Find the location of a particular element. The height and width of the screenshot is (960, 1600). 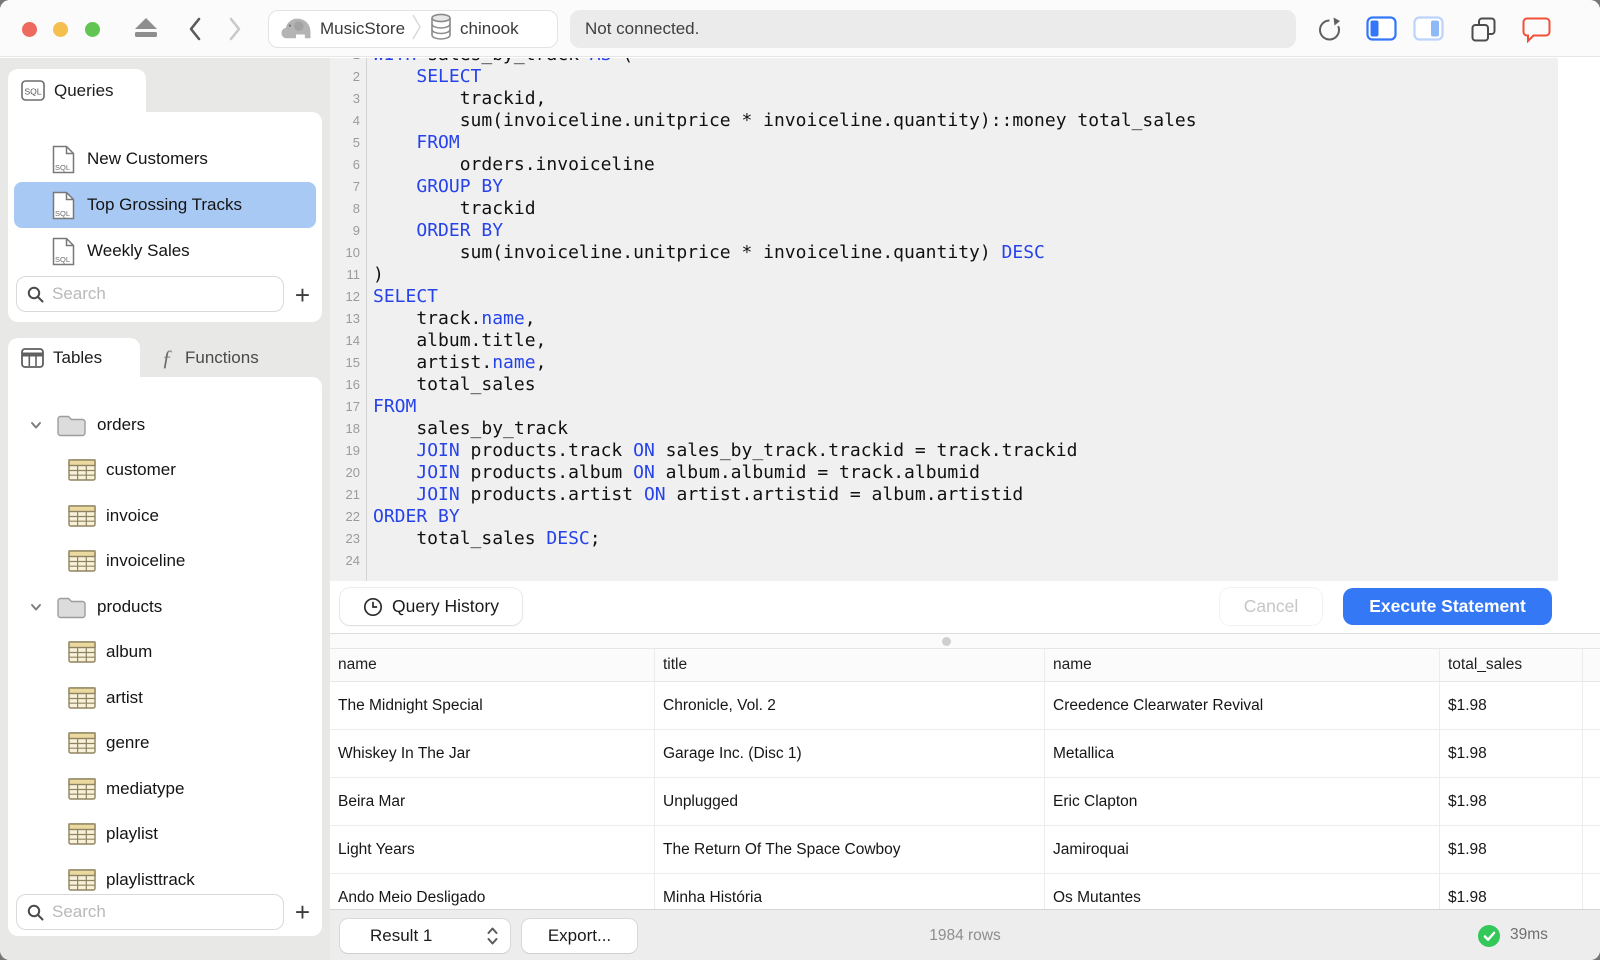

connection-status: Not connected. is located at coordinates (933, 29).